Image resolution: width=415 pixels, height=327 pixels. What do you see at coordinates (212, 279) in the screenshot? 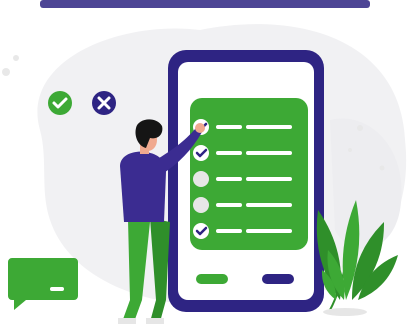
I see `phone-button-left` at bounding box center [212, 279].